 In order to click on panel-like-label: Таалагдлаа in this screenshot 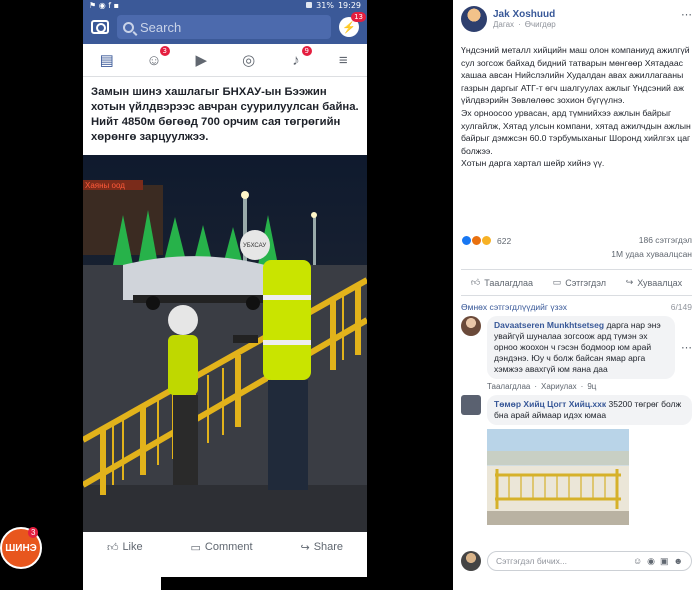, I will do `click(509, 282)`.